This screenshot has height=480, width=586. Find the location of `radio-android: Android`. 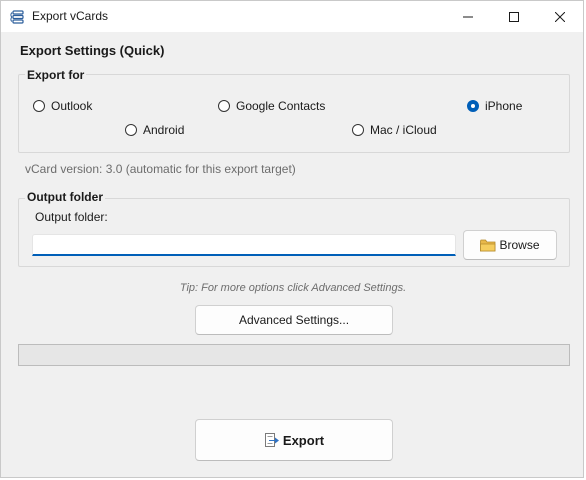

radio-android: Android is located at coordinates (154, 130).